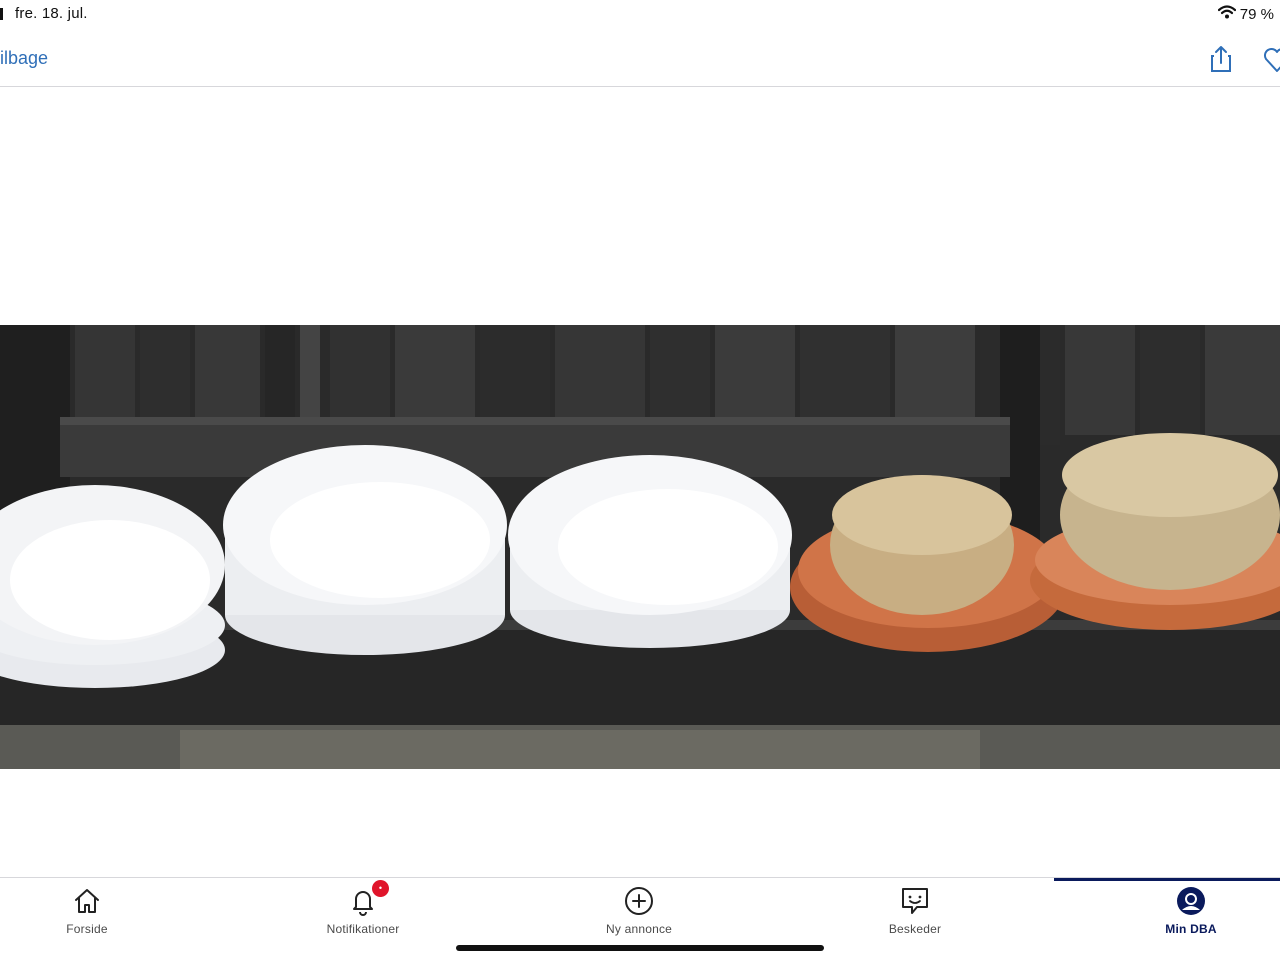 The width and height of the screenshot is (1280, 961). I want to click on notification-badge: •, so click(380, 888).